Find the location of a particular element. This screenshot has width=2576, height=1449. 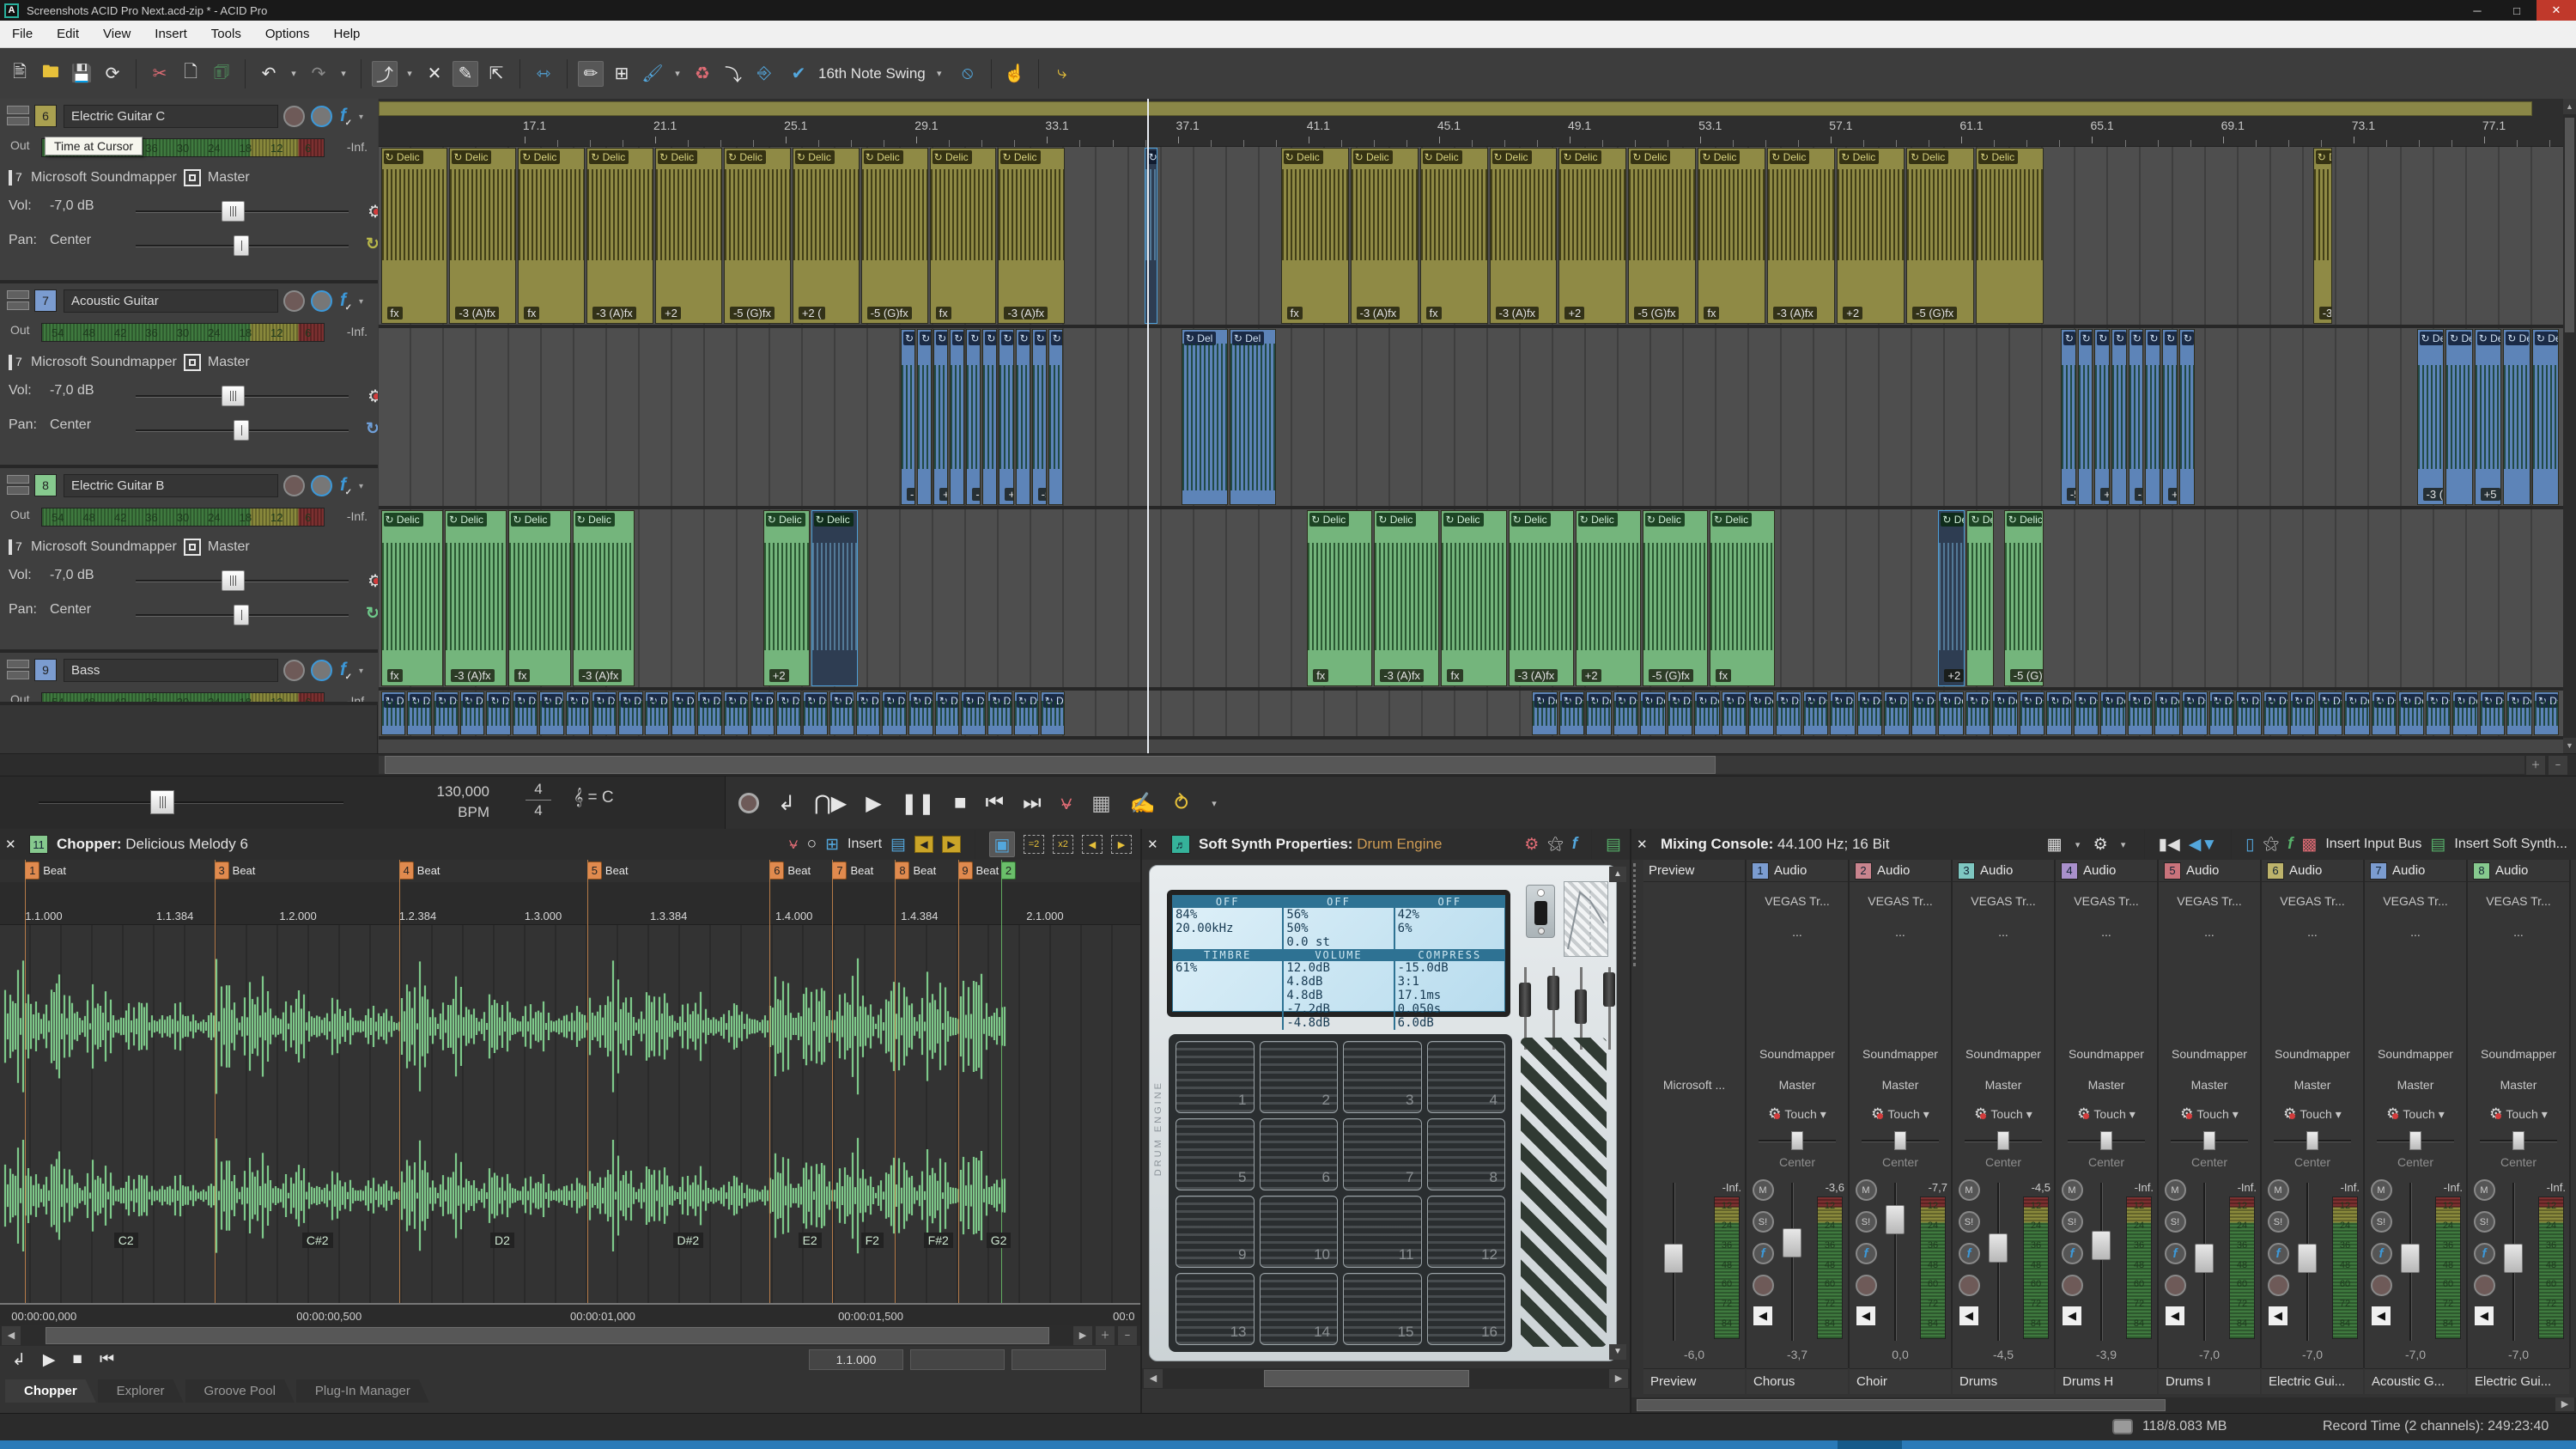

clip-fx-tag: fx is located at coordinates (394, 313).